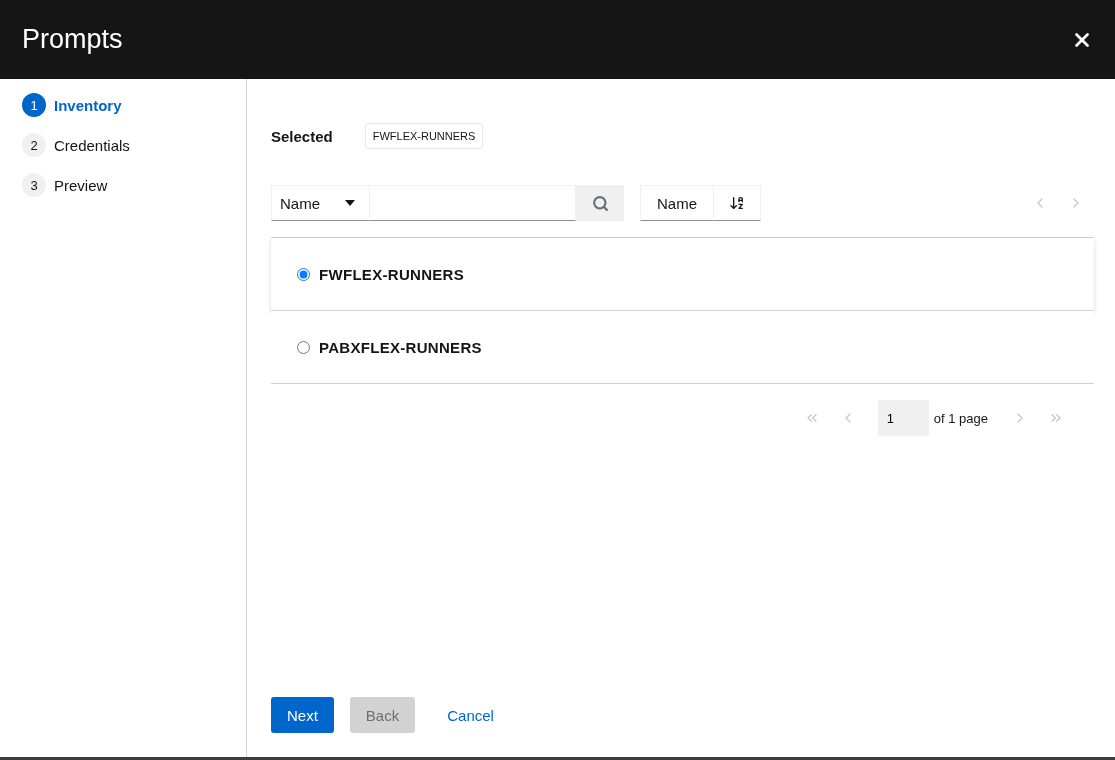  What do you see at coordinates (302, 136) in the screenshot?
I see `selected-label: Selected` at bounding box center [302, 136].